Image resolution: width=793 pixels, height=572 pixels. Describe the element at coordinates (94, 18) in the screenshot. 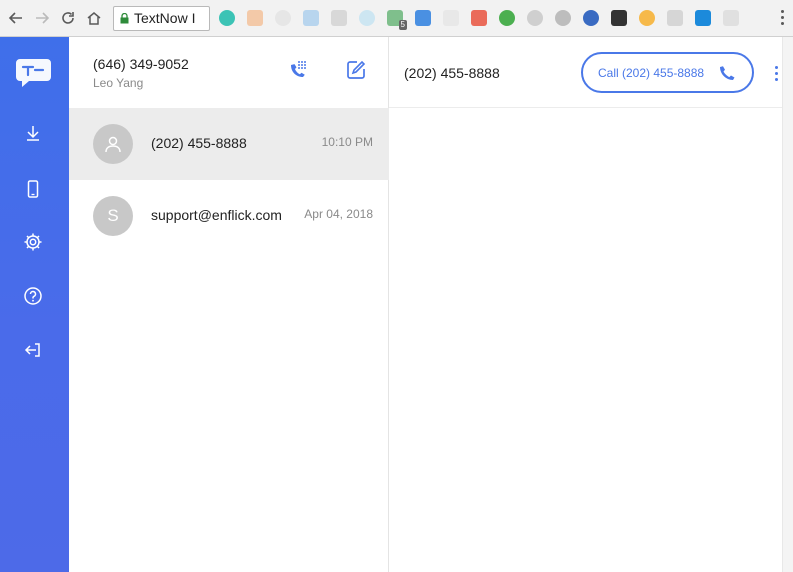

I see `home-icon` at that location.